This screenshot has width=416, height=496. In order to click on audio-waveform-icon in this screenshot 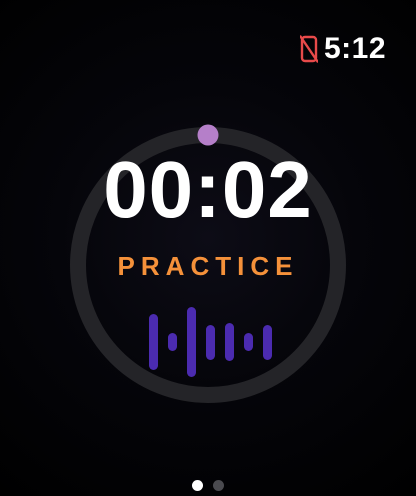, I will do `click(209, 342)`.